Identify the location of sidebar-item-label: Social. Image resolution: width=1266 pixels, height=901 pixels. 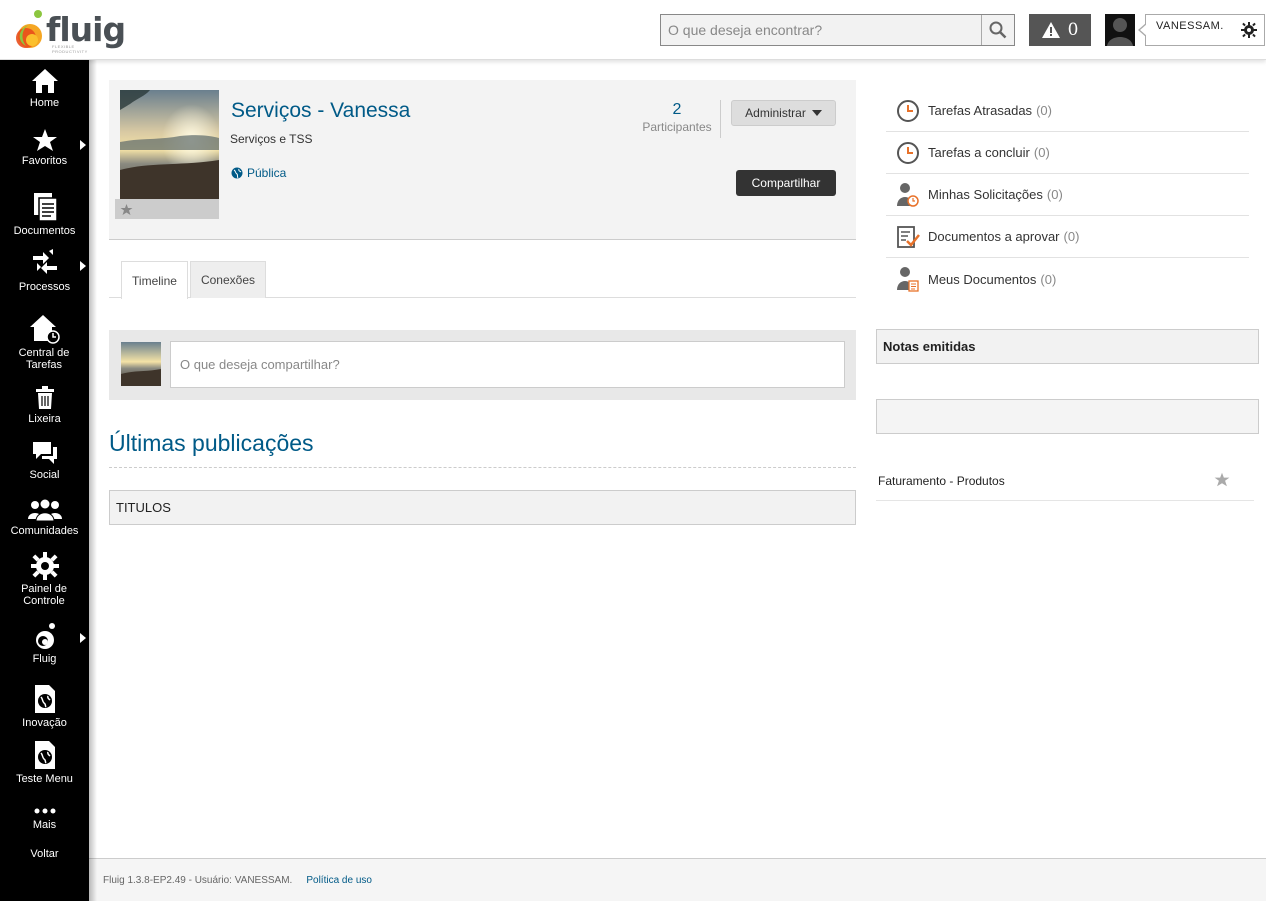
(44, 475).